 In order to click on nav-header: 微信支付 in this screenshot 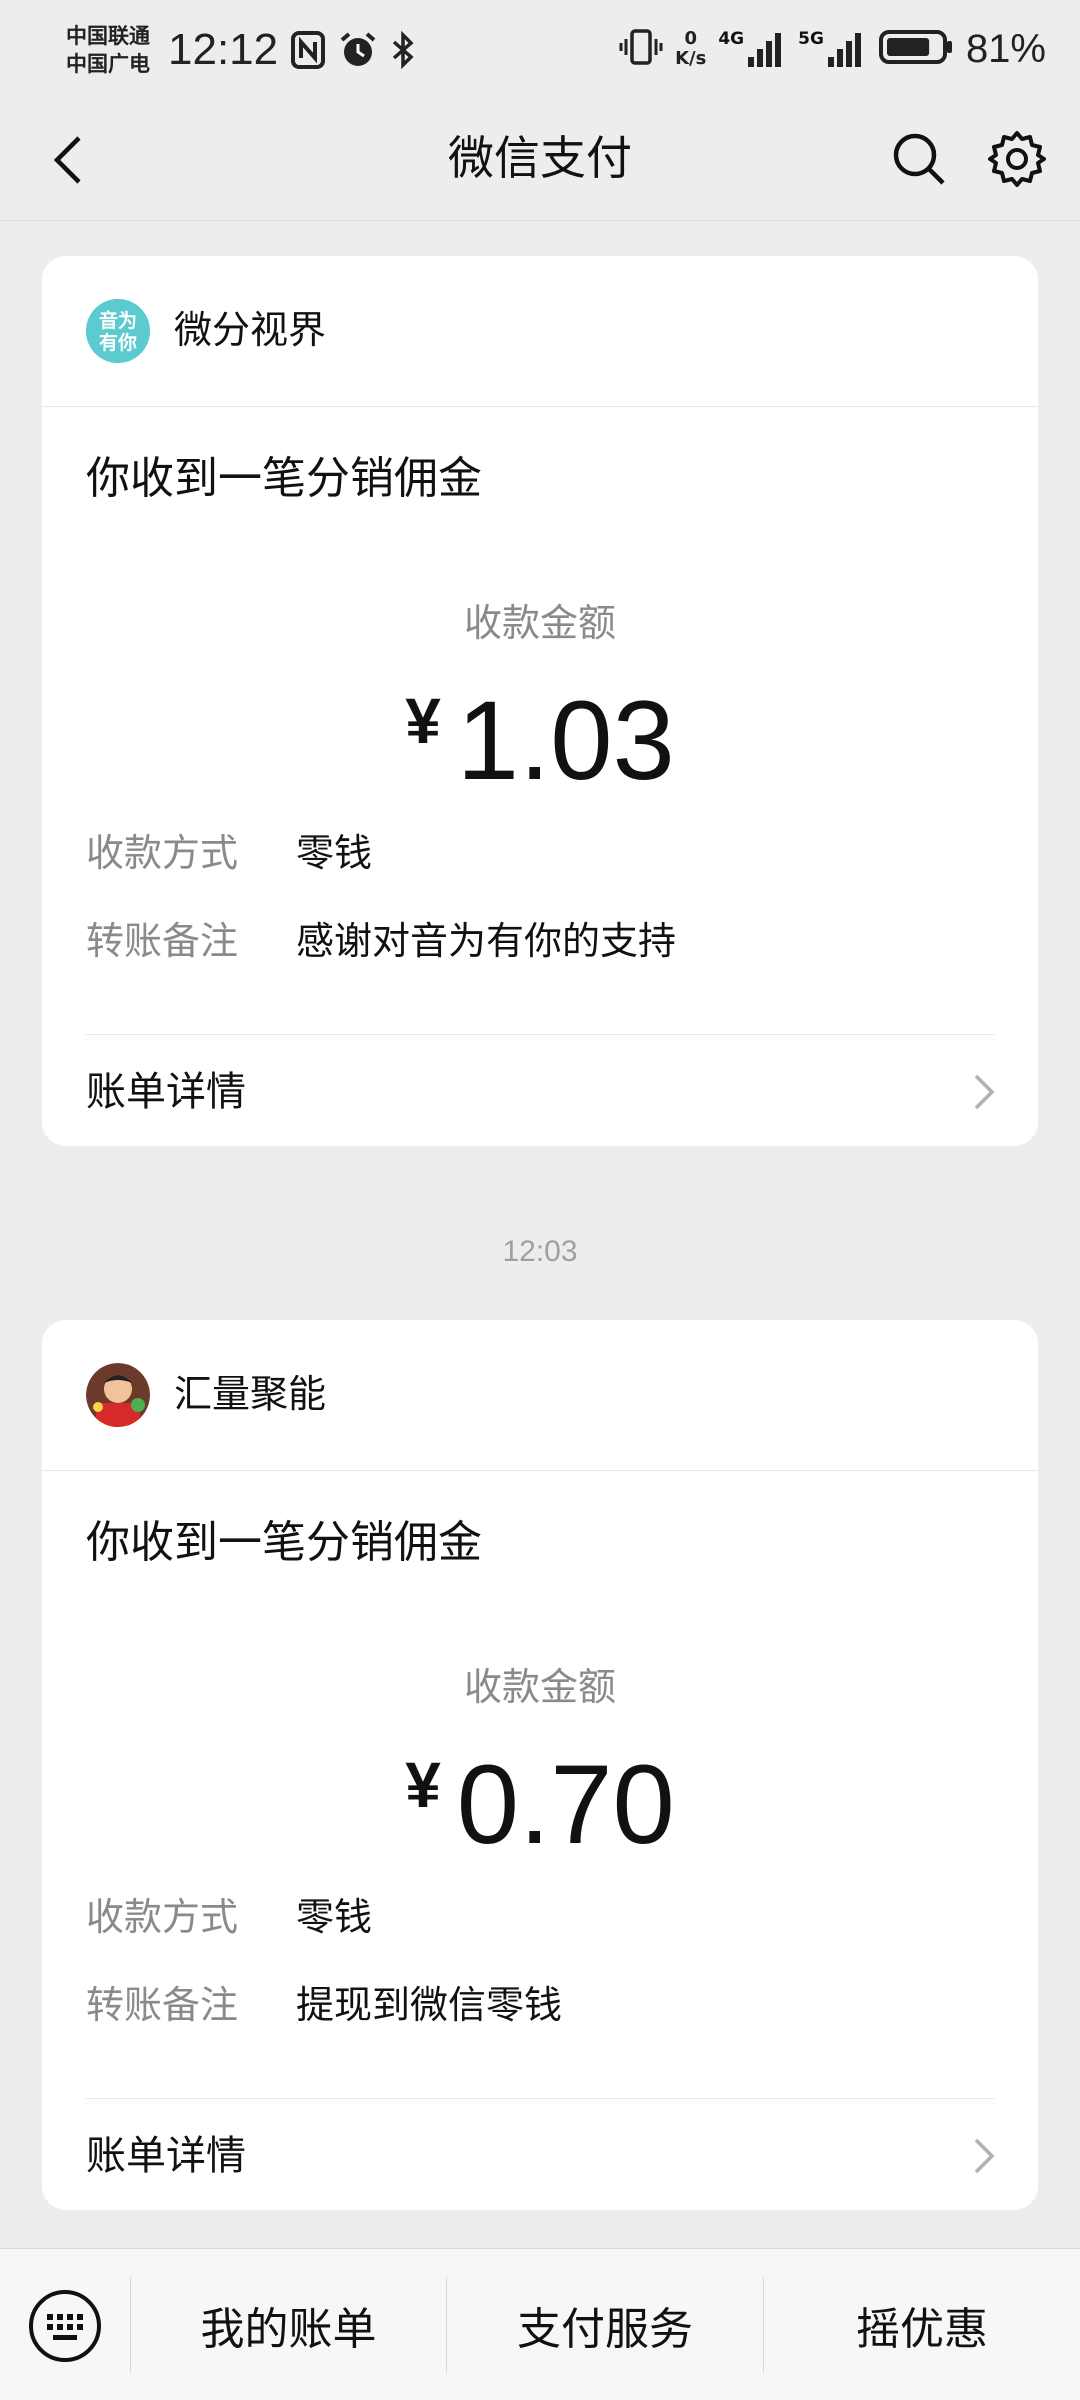, I will do `click(540, 160)`.